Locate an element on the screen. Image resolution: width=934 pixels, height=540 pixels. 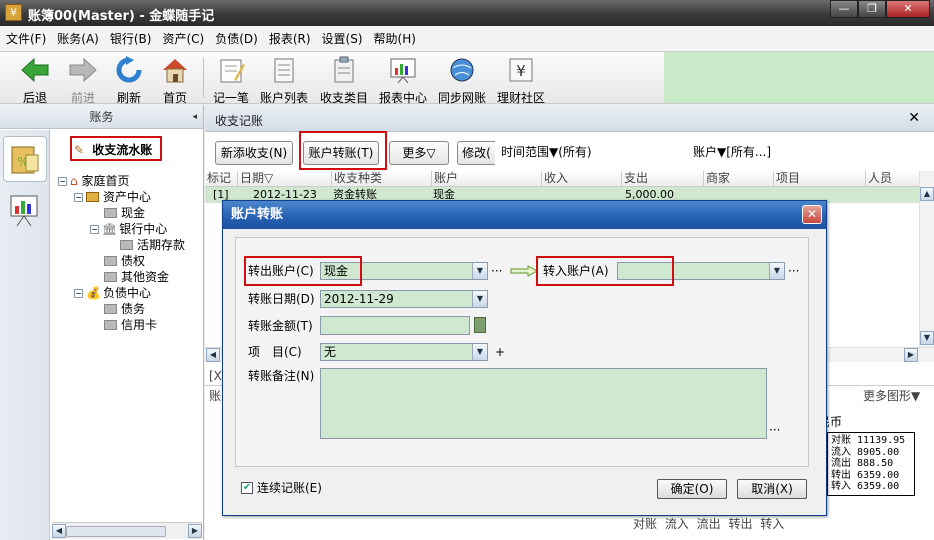
close-window-button: ✕ is located at coordinates (908, 9).